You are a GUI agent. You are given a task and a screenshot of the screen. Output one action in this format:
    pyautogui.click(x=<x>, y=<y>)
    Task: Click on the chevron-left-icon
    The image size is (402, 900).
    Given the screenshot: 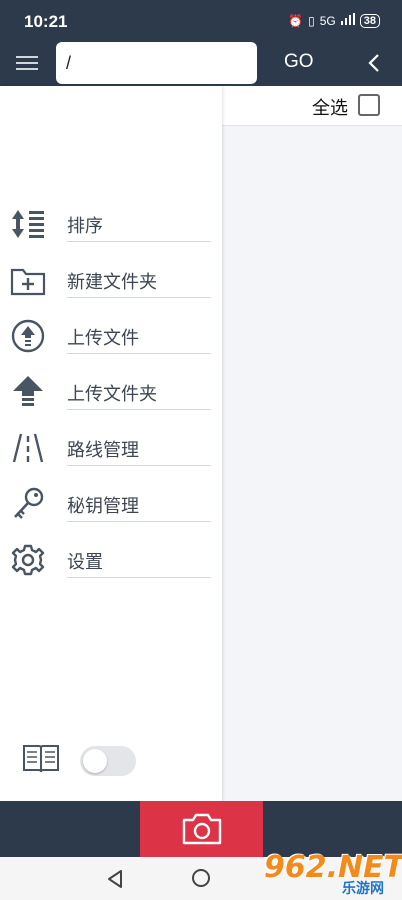 What is the action you would take?
    pyautogui.click(x=374, y=63)
    